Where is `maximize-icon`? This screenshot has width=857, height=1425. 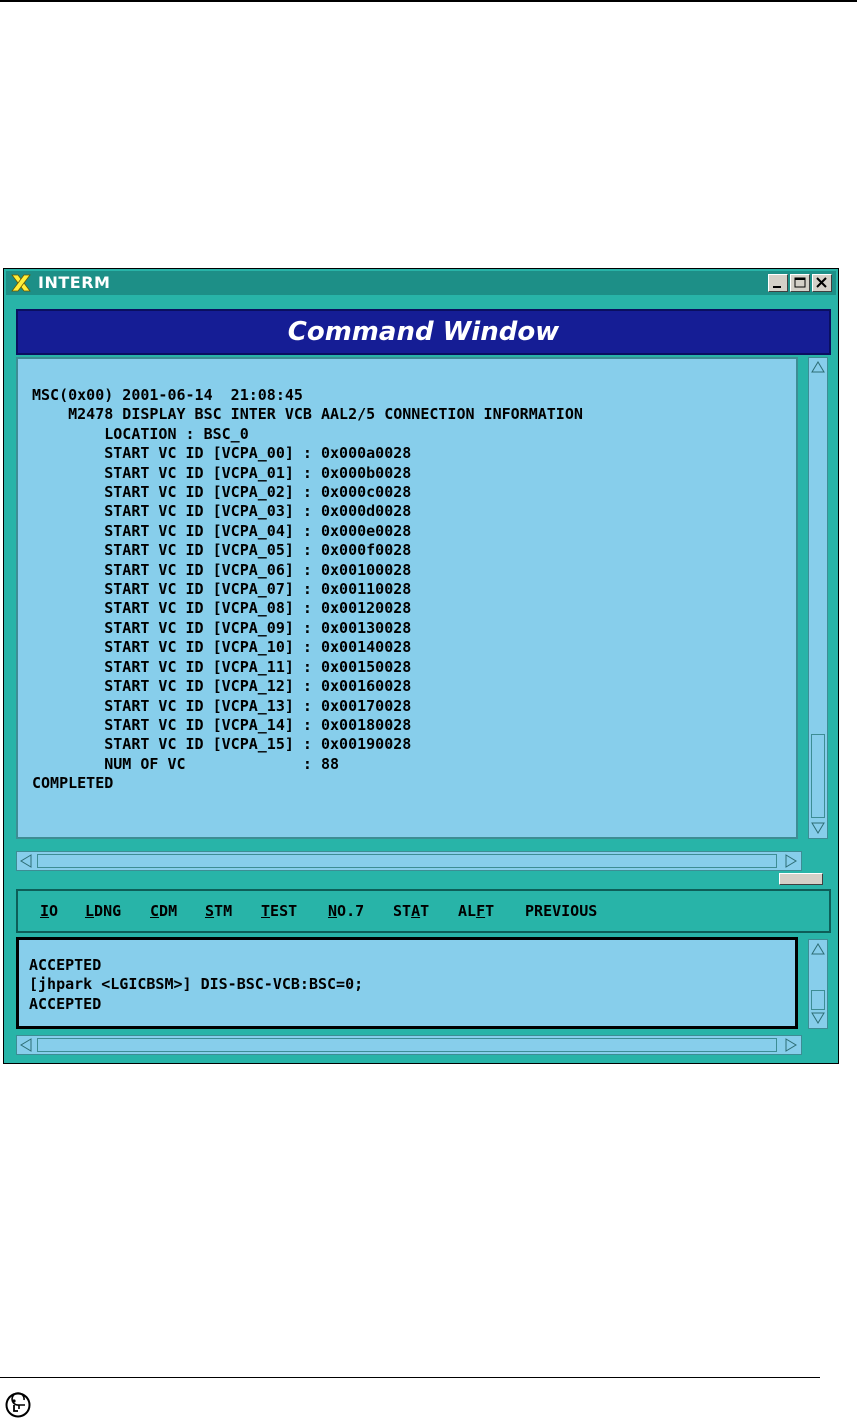
maximize-icon is located at coordinates (800, 282).